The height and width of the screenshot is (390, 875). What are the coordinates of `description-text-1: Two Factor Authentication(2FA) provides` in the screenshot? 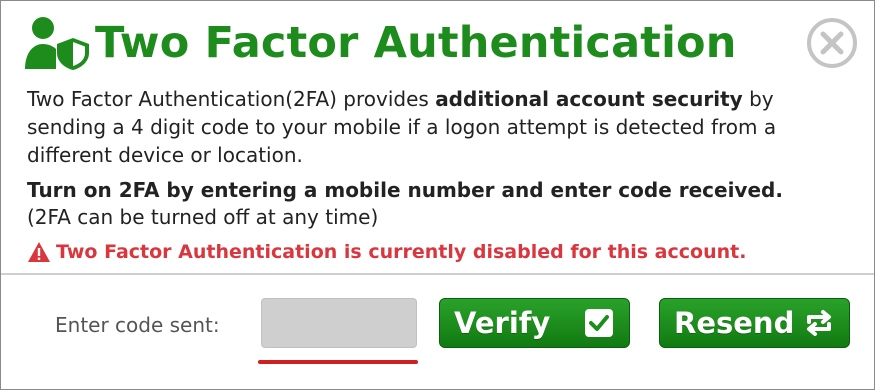 It's located at (231, 99).